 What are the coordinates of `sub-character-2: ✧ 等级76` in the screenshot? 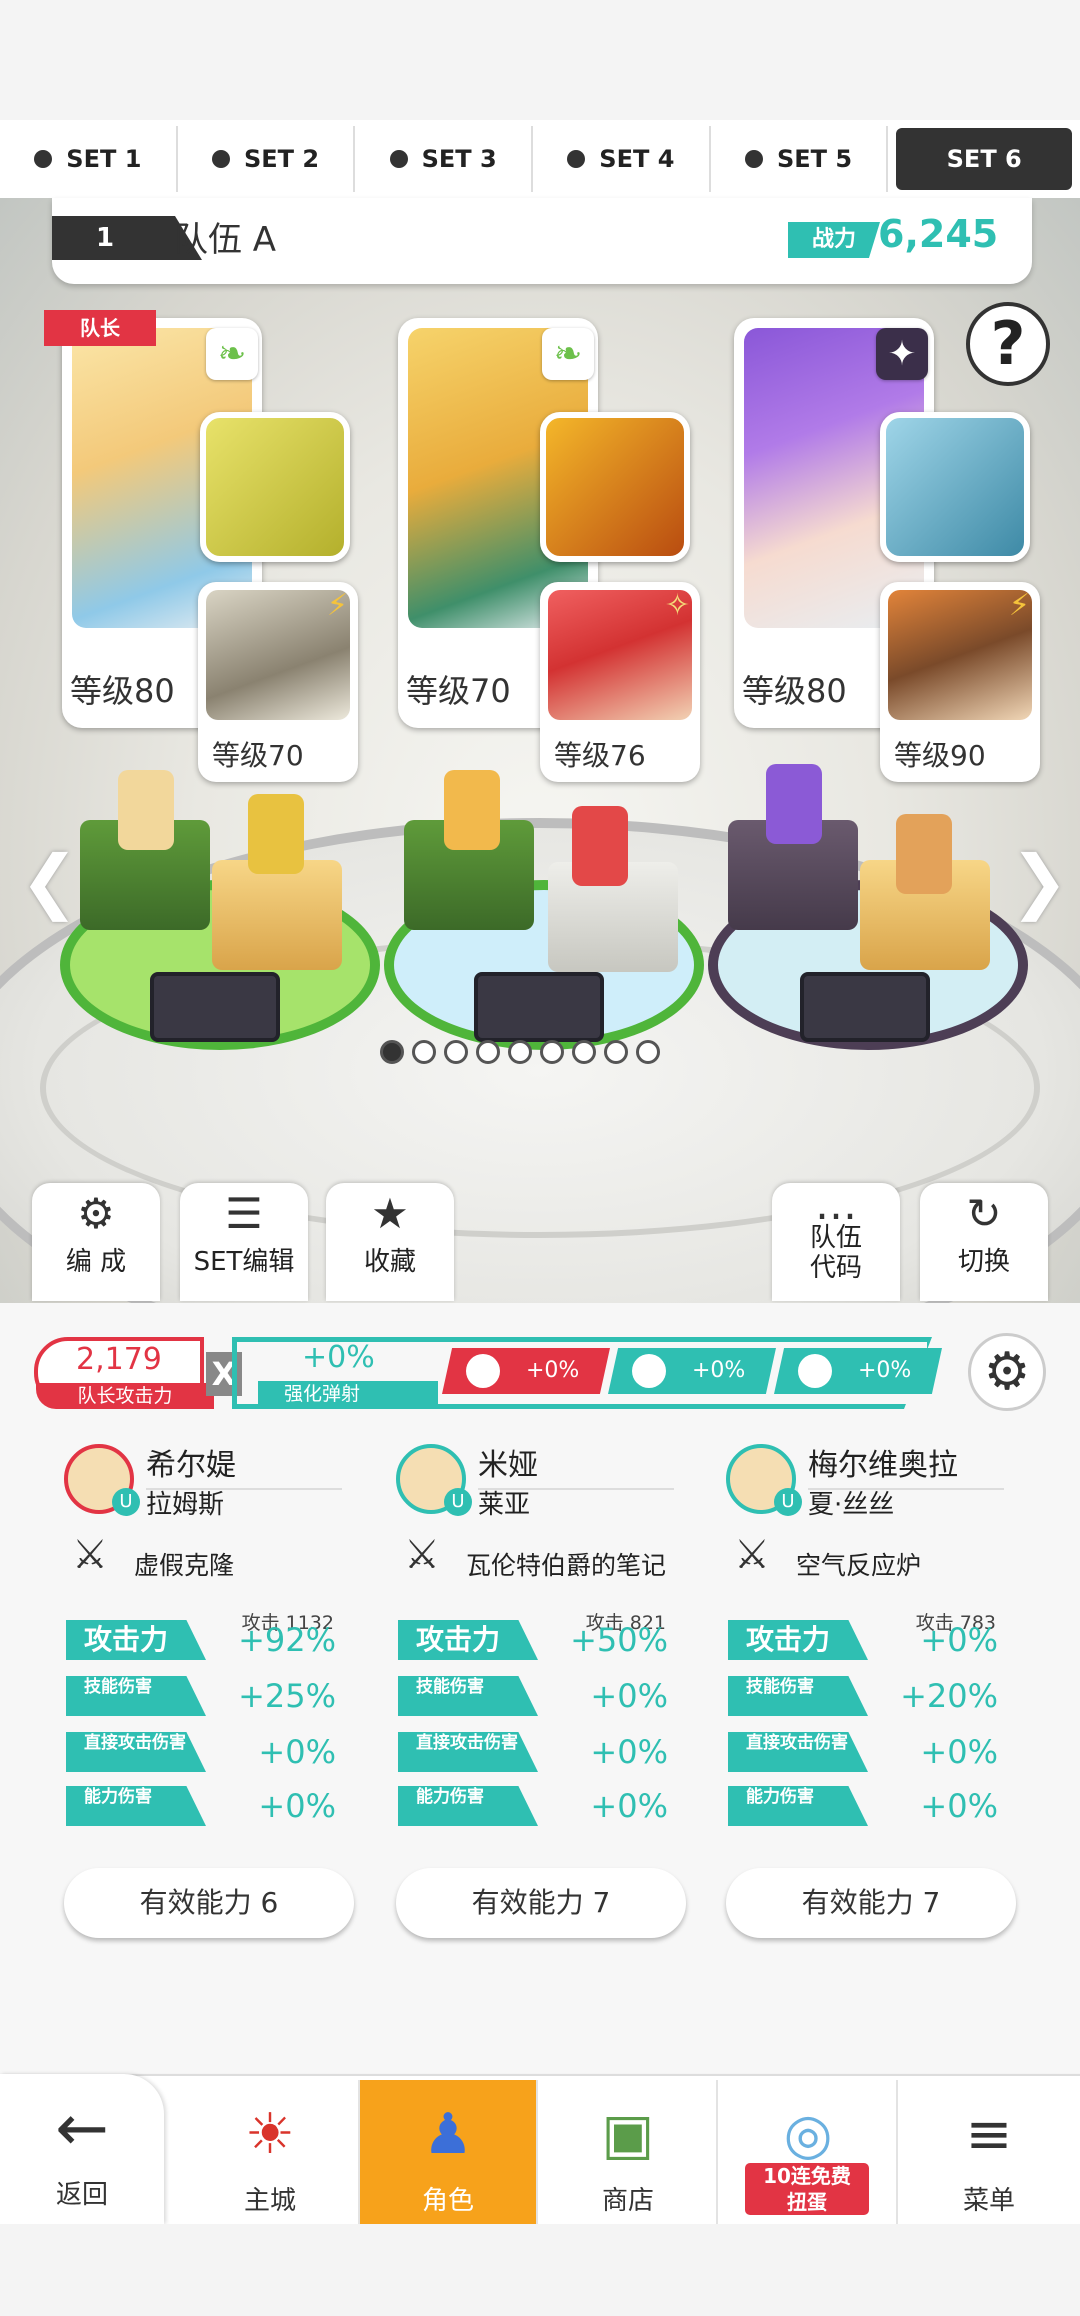 It's located at (620, 682).